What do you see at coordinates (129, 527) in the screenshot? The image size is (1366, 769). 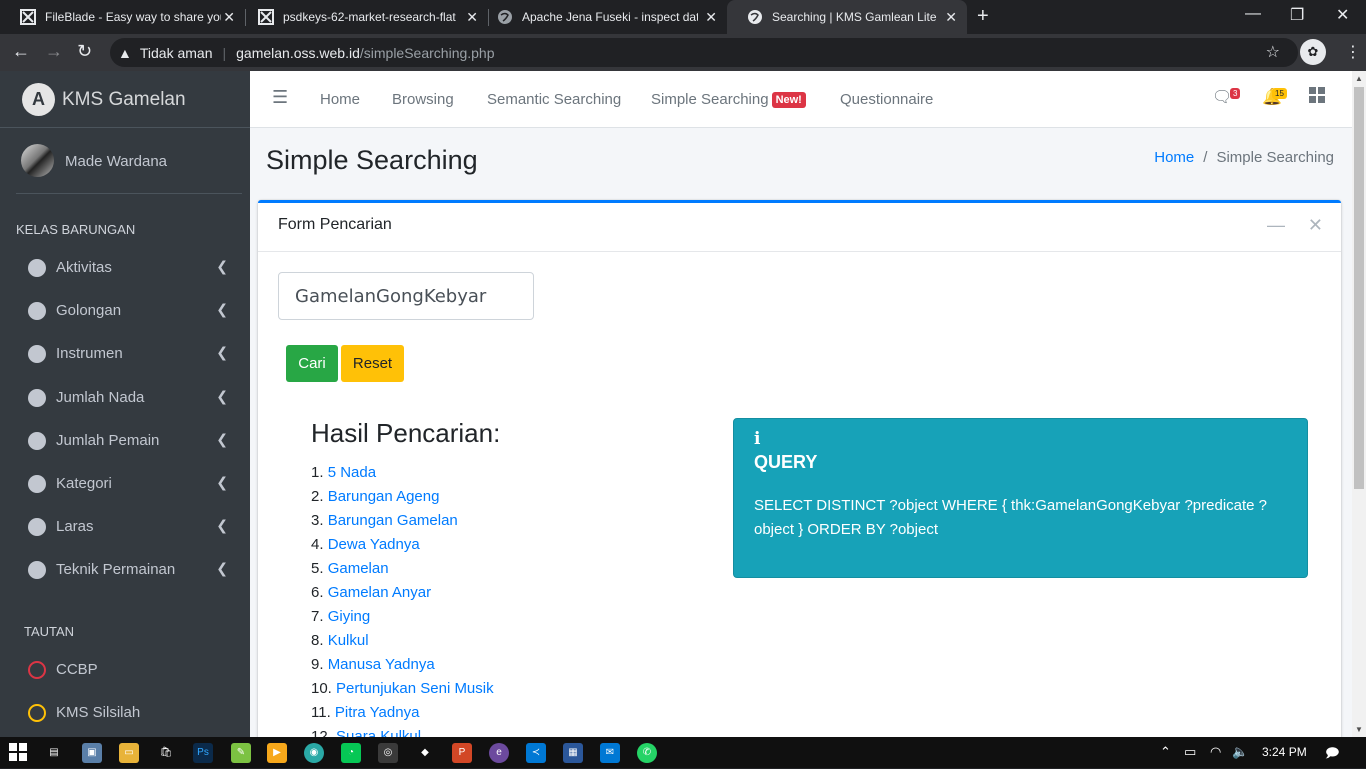 I see `sidebar-item-laras: Laras ❮` at bounding box center [129, 527].